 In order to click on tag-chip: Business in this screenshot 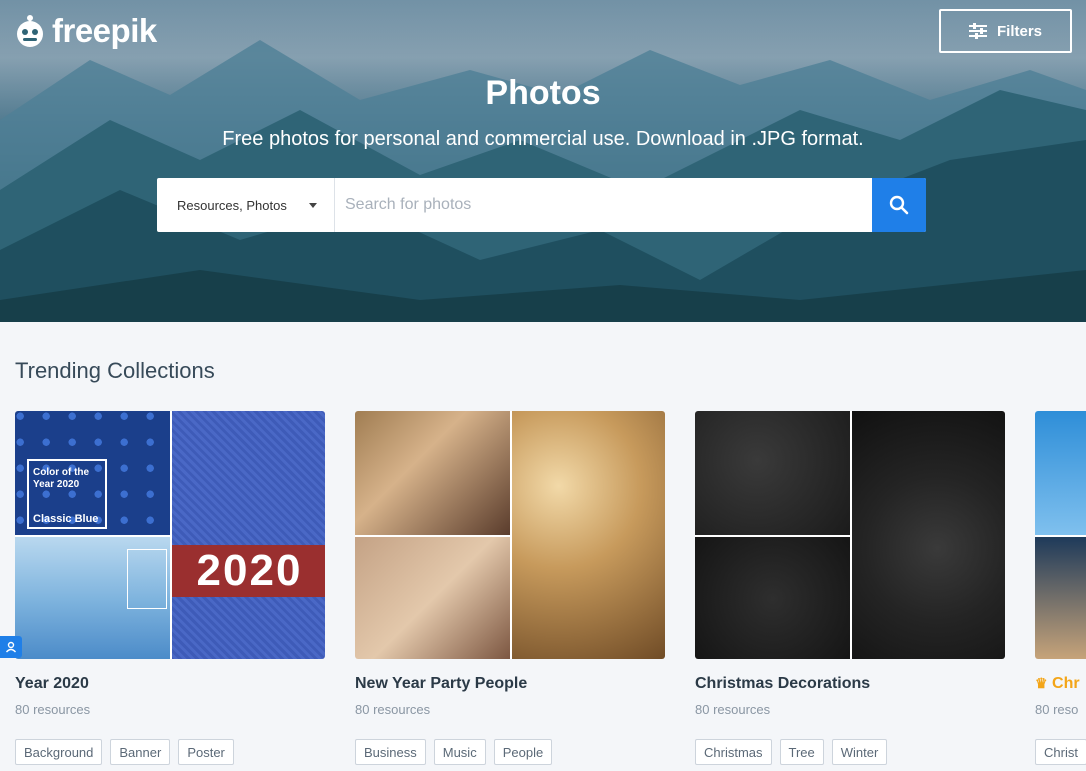, I will do `click(390, 752)`.